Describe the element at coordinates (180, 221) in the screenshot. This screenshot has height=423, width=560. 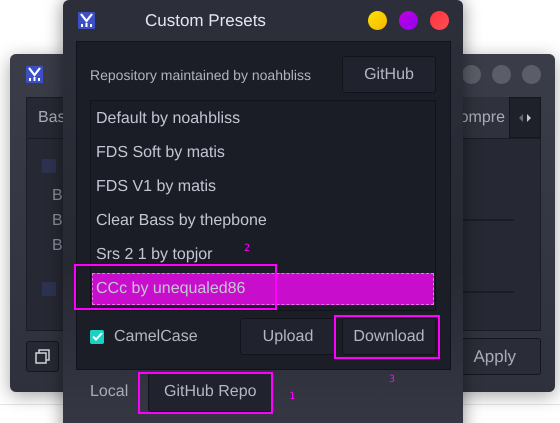
I see `preset-item: Clear Bass by thepbone` at that location.